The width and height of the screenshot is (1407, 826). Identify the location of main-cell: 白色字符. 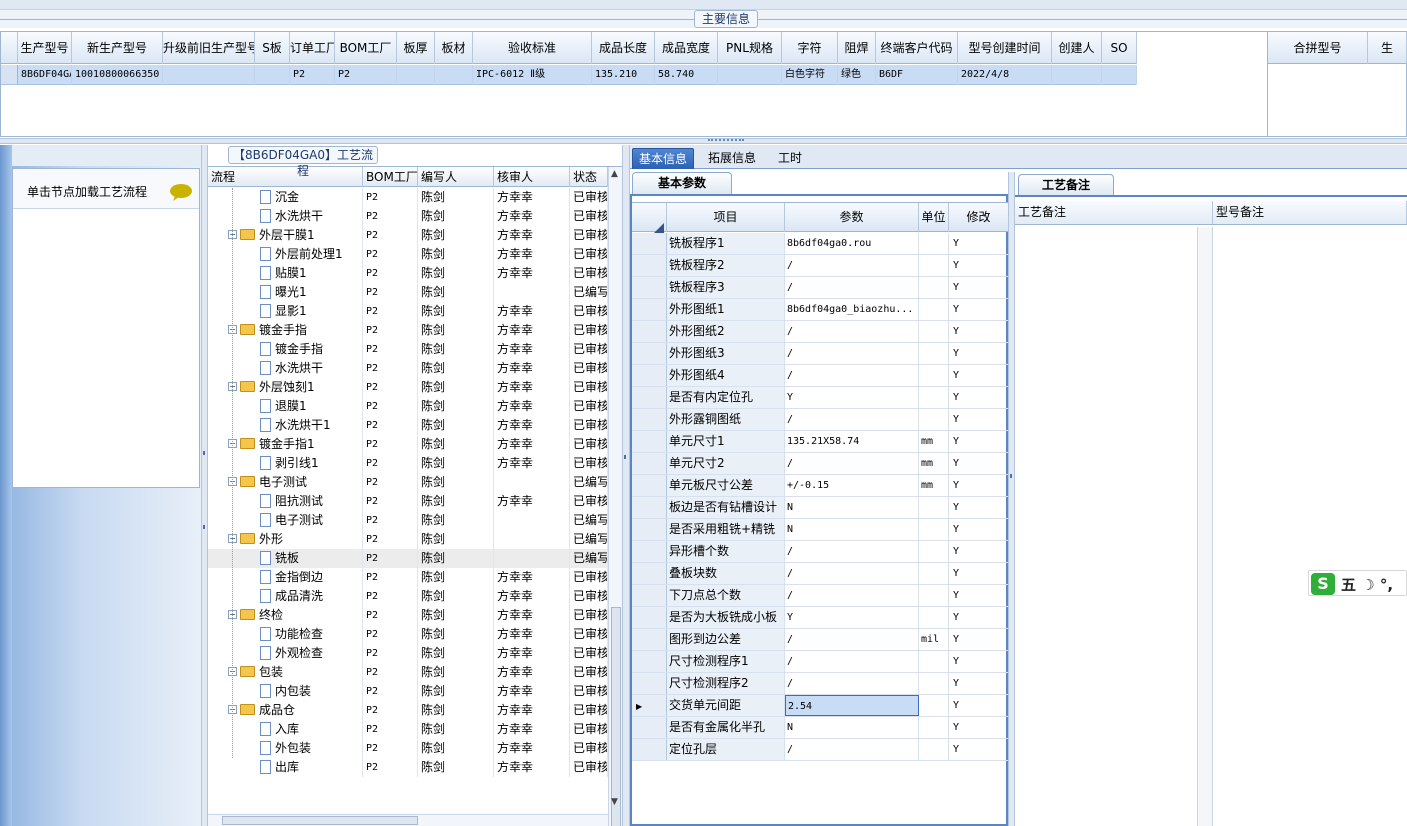
(810, 75).